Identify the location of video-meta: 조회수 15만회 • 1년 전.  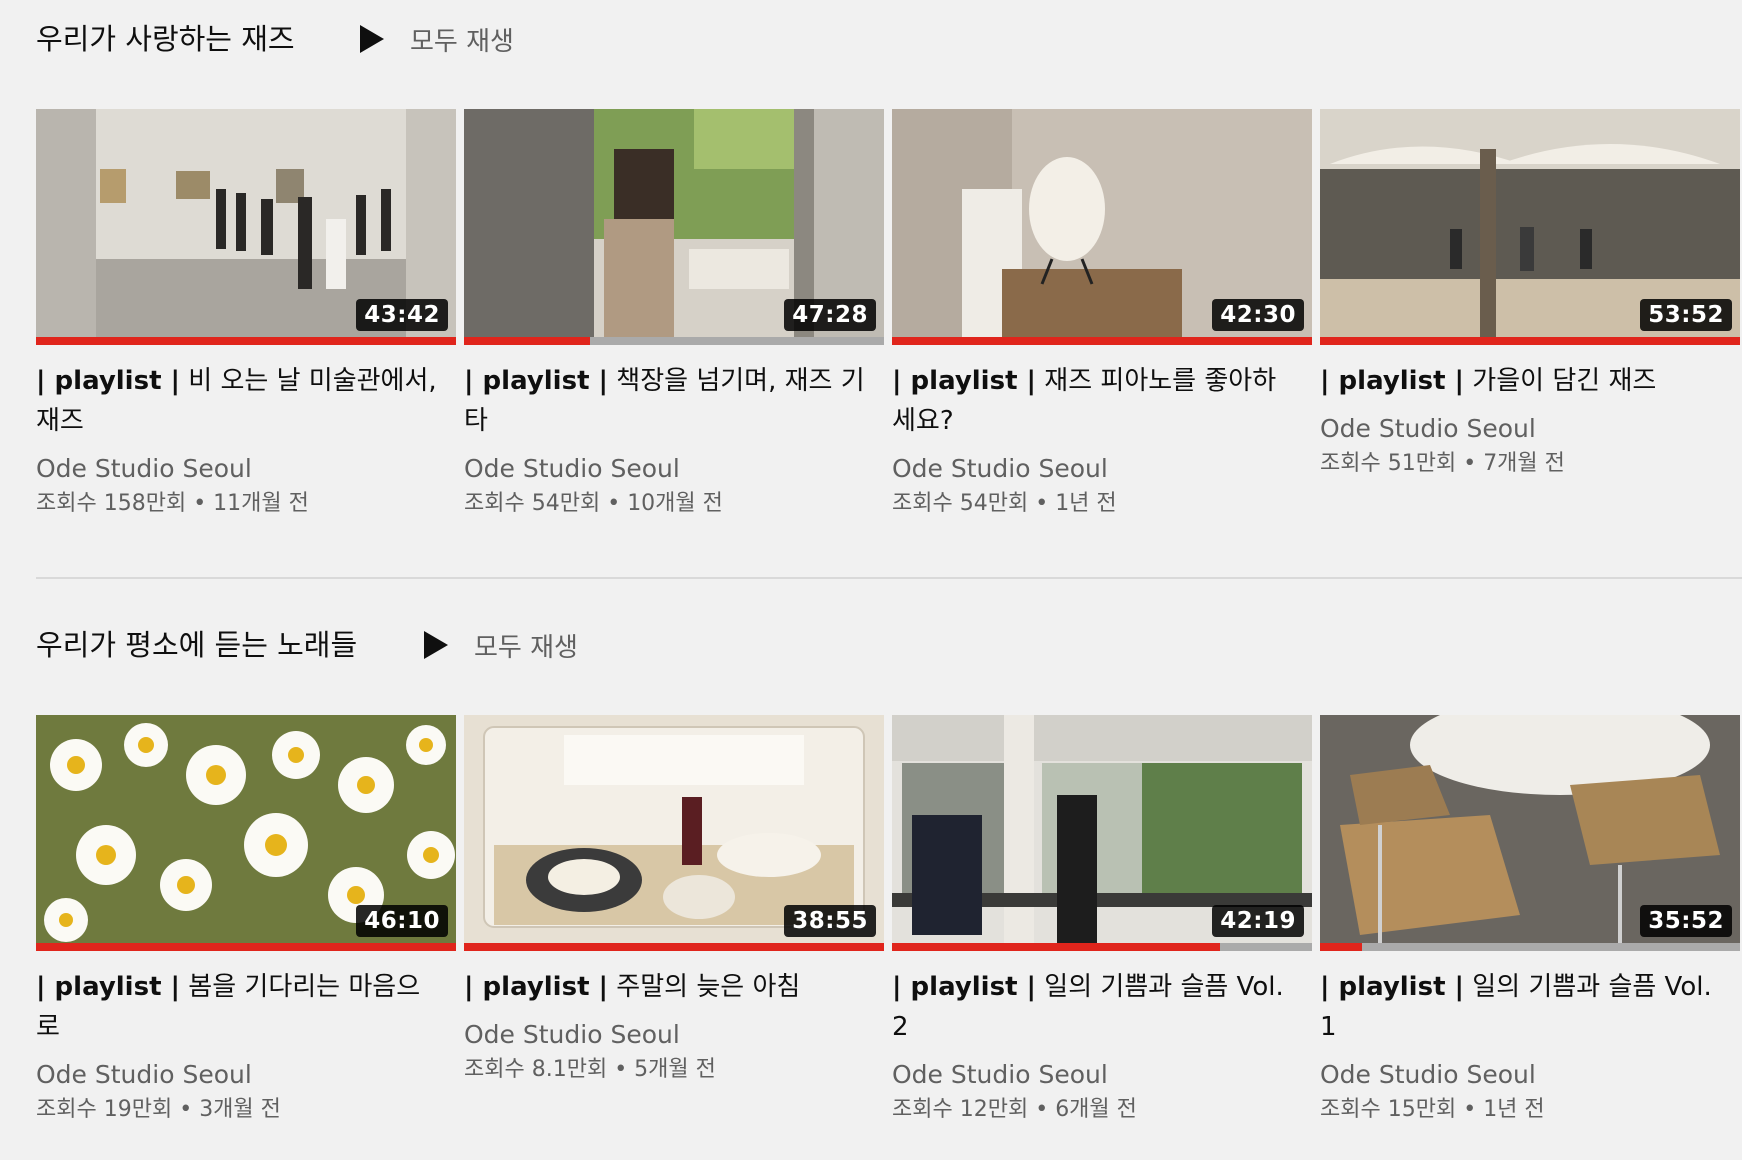
(1530, 1110).